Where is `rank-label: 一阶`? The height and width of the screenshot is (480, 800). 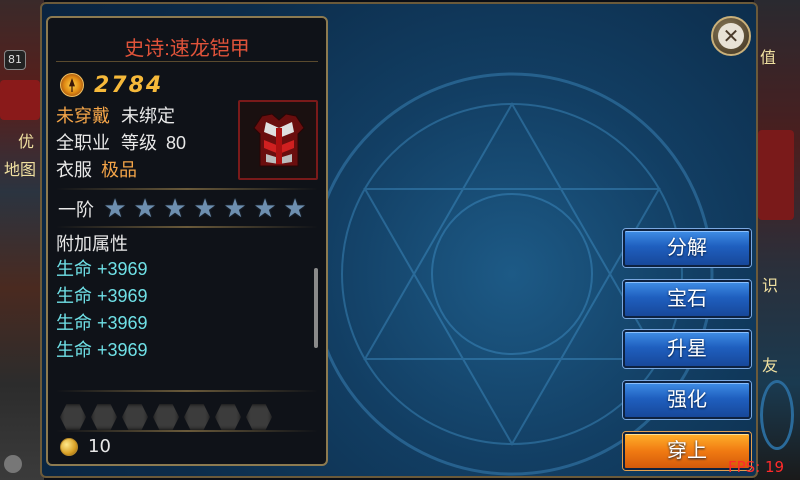 rank-label: 一阶 is located at coordinates (76, 210).